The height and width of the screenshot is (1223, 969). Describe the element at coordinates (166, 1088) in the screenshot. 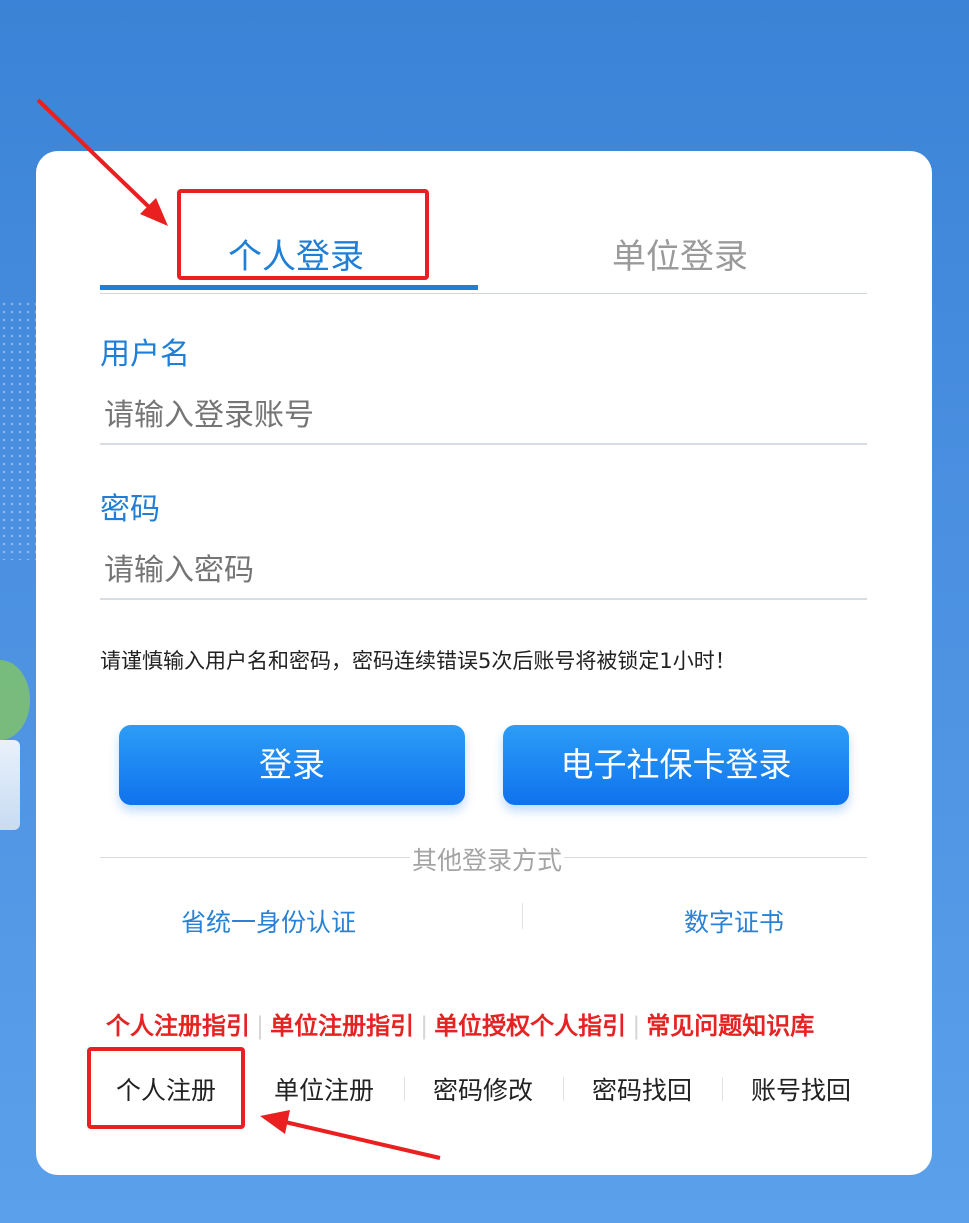

I see `annotation-box-personal-register` at that location.